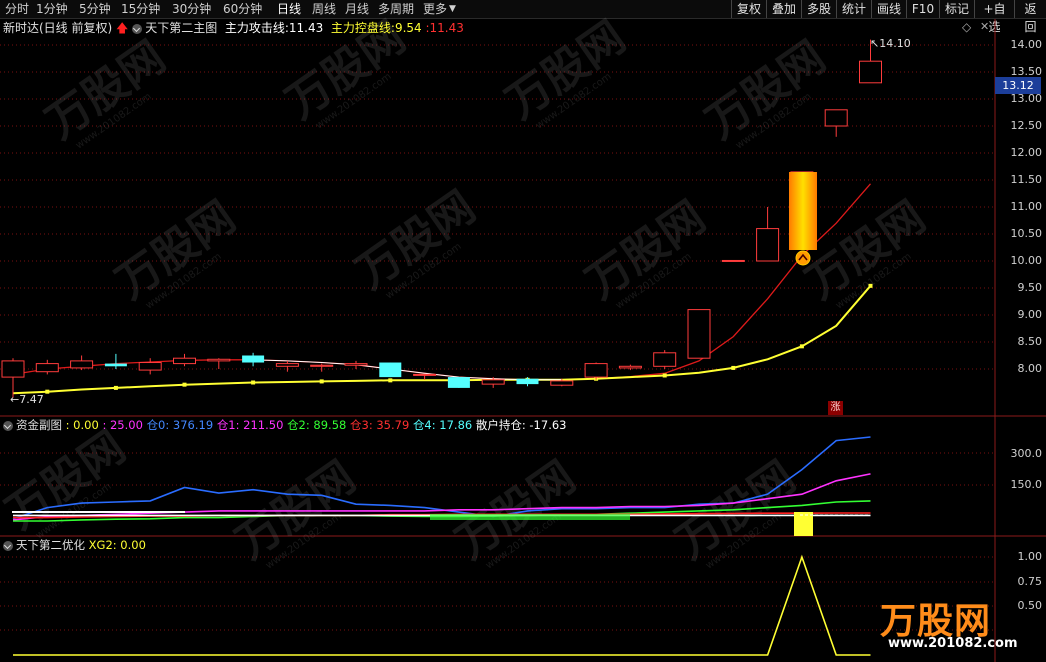 The height and width of the screenshot is (662, 1046). Describe the element at coordinates (31, 399) in the screenshot. I see `low-marker-value: 7.47` at that location.